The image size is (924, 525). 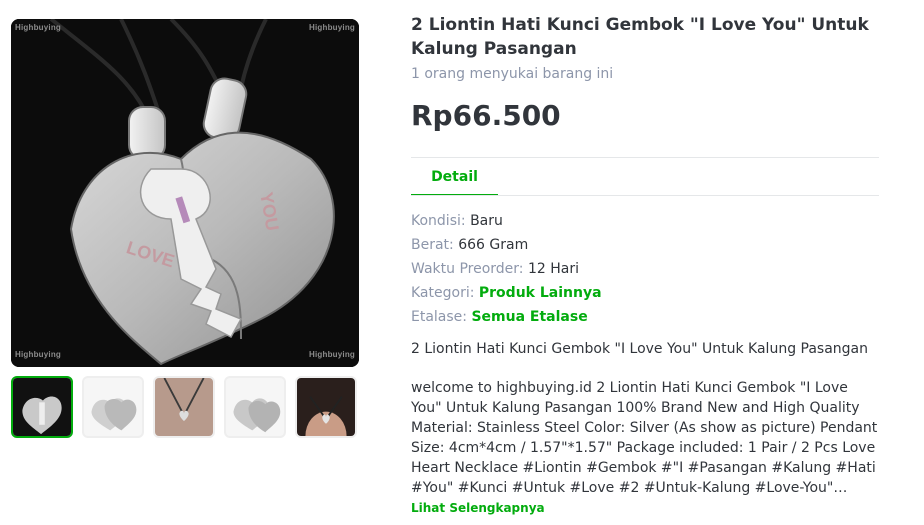 What do you see at coordinates (529, 317) in the screenshot?
I see `showcase-link: Semua Etalase` at bounding box center [529, 317].